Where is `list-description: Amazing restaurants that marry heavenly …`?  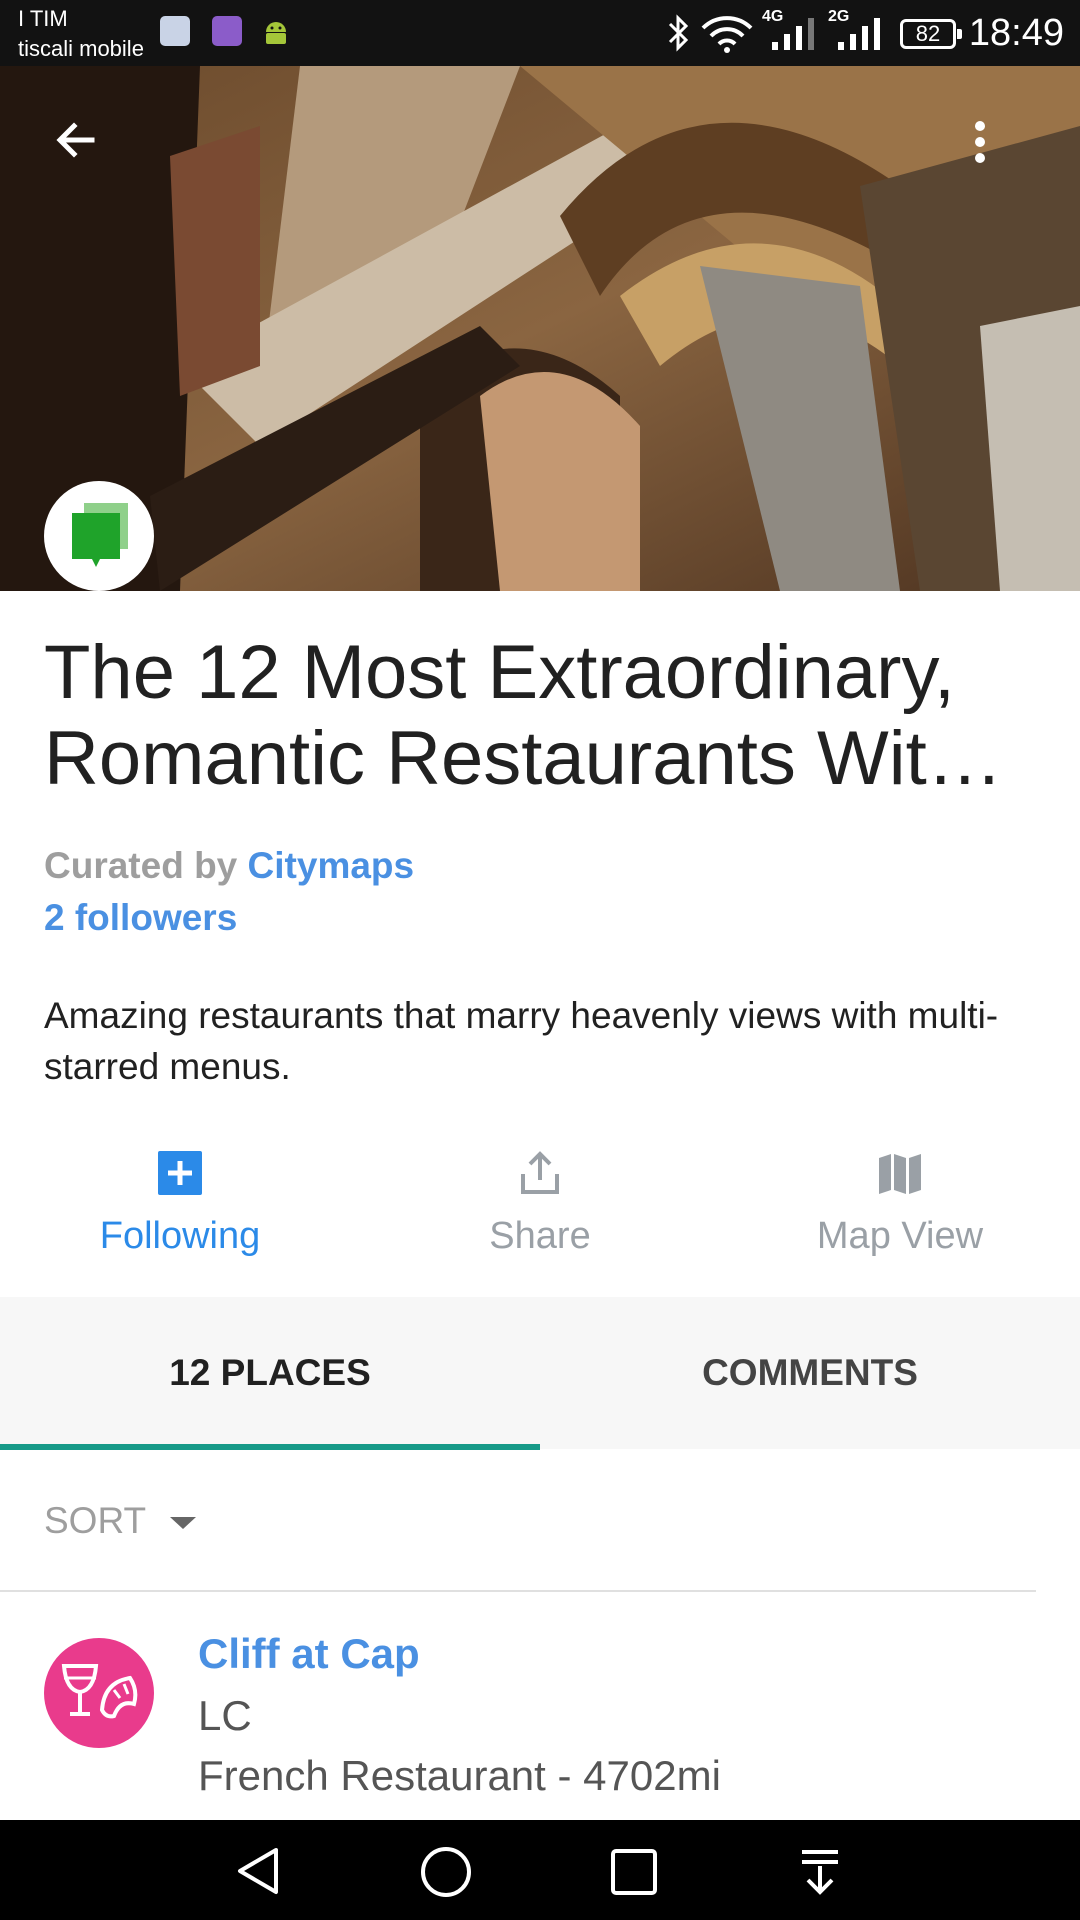 list-description: Amazing restaurants that marry heavenly … is located at coordinates (521, 1041).